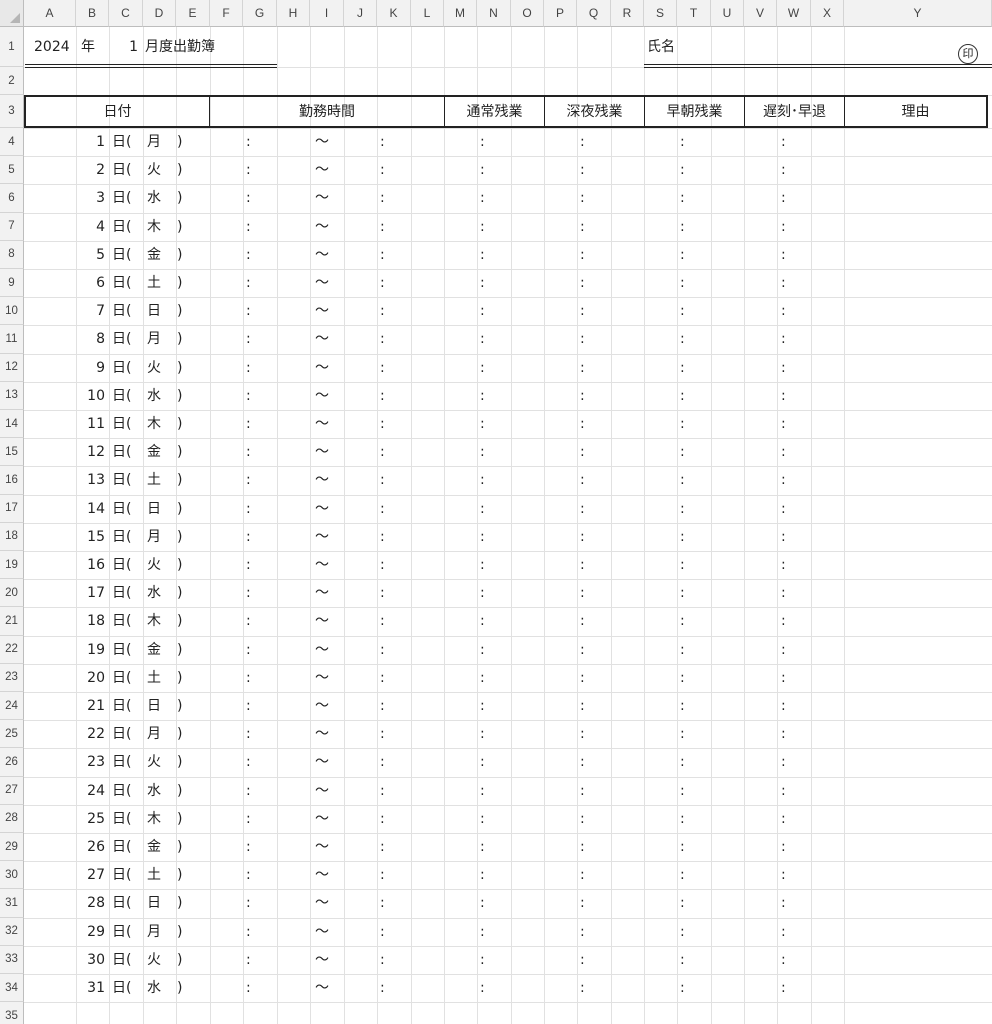  Describe the element at coordinates (90, 142) in the screenshot. I see `day-number-cell: 1` at that location.